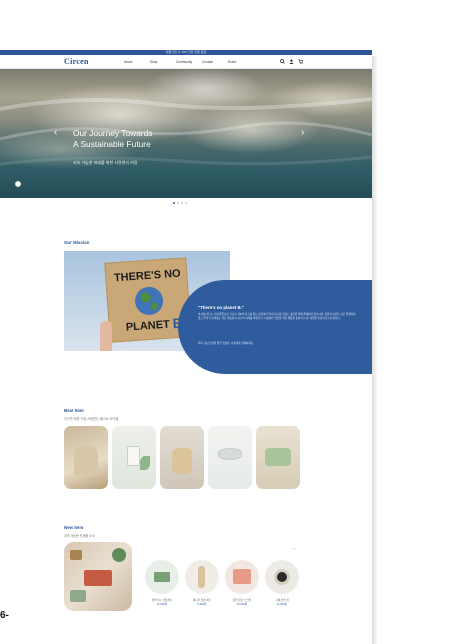 Image resolution: width=457 pixels, height=644 pixels. What do you see at coordinates (77, 242) in the screenshot?
I see `mission-heading: Our Mission` at bounding box center [77, 242].